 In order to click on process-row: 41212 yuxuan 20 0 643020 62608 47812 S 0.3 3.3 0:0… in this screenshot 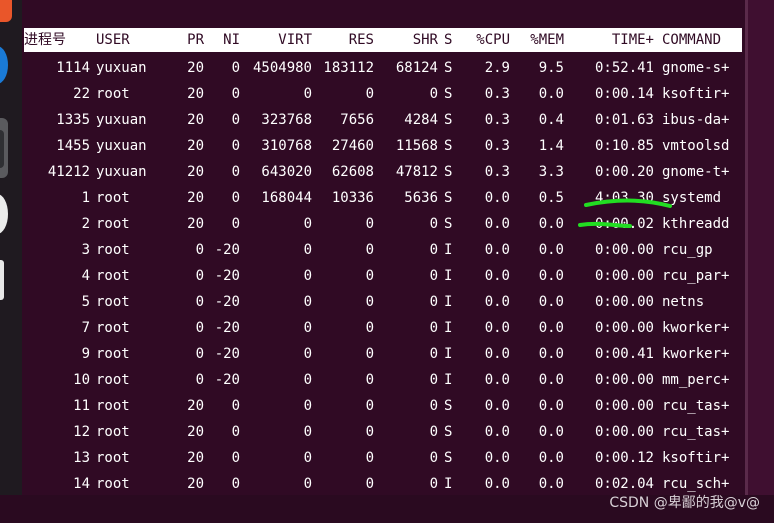, I will do `click(383, 172)`.